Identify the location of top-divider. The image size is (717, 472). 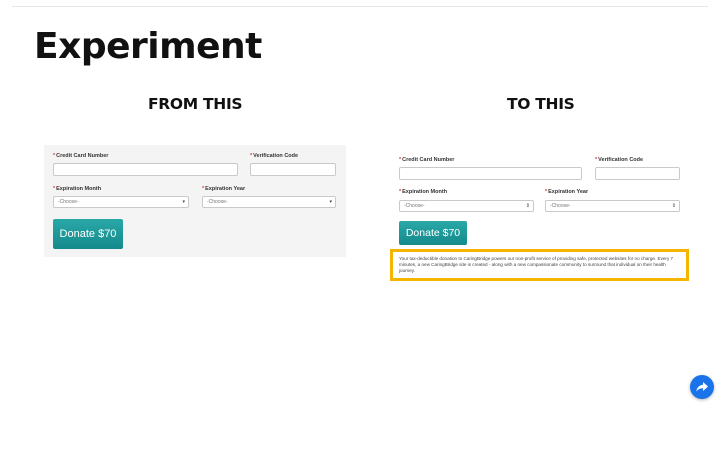
(360, 6).